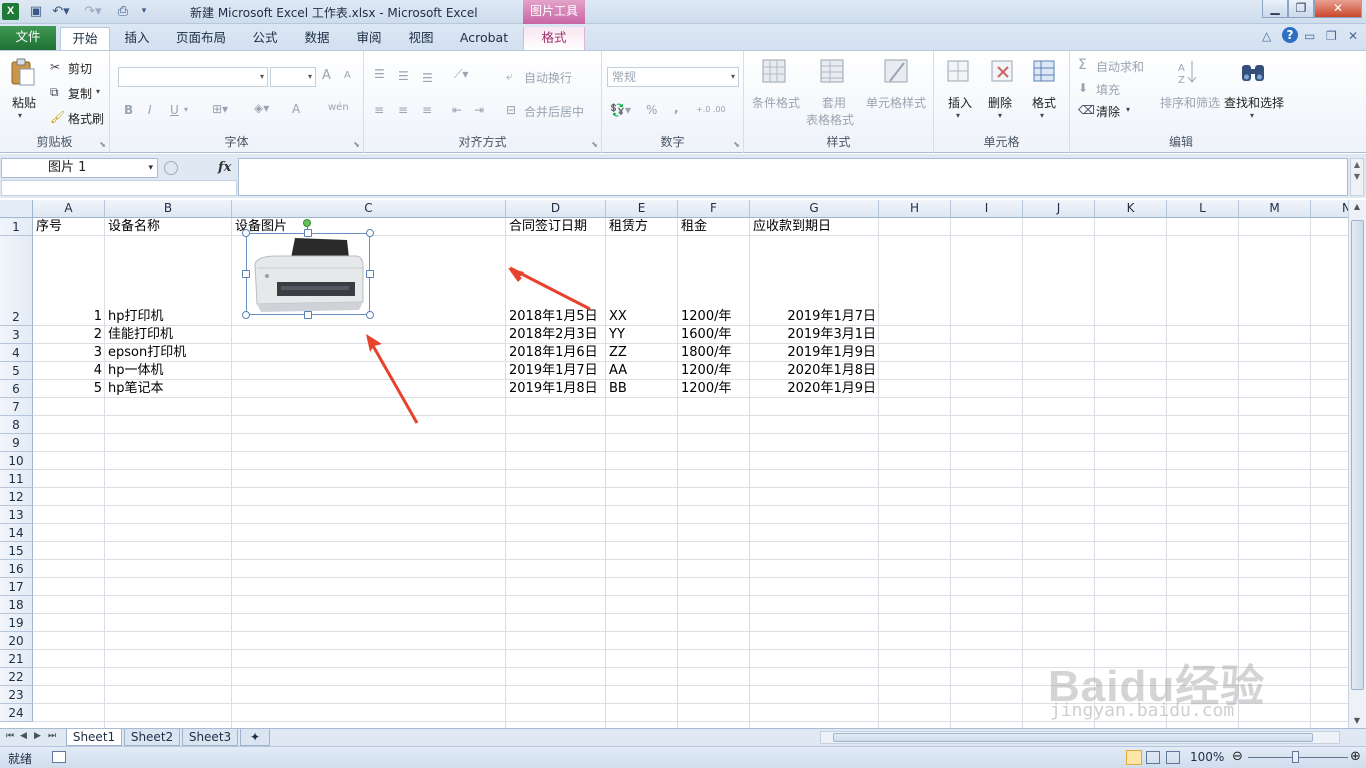 This screenshot has width=1366, height=768. What do you see at coordinates (171, 168) in the screenshot?
I see `formula-cancel-icon` at bounding box center [171, 168].